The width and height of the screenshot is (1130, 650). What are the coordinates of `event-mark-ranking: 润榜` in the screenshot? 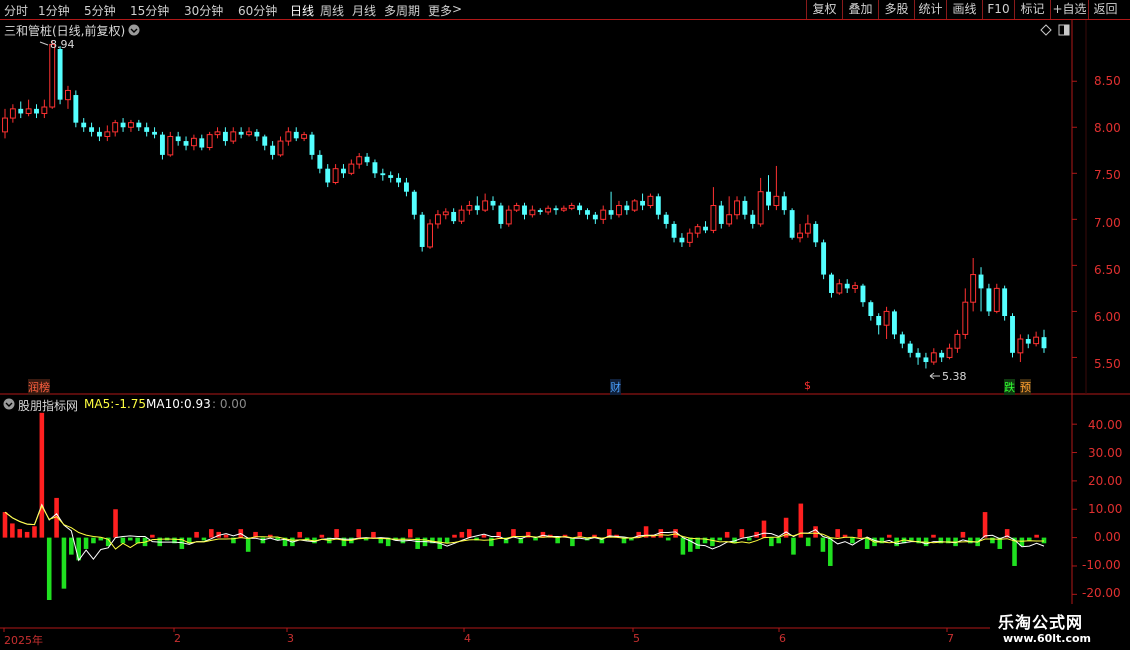 It's located at (39, 387).